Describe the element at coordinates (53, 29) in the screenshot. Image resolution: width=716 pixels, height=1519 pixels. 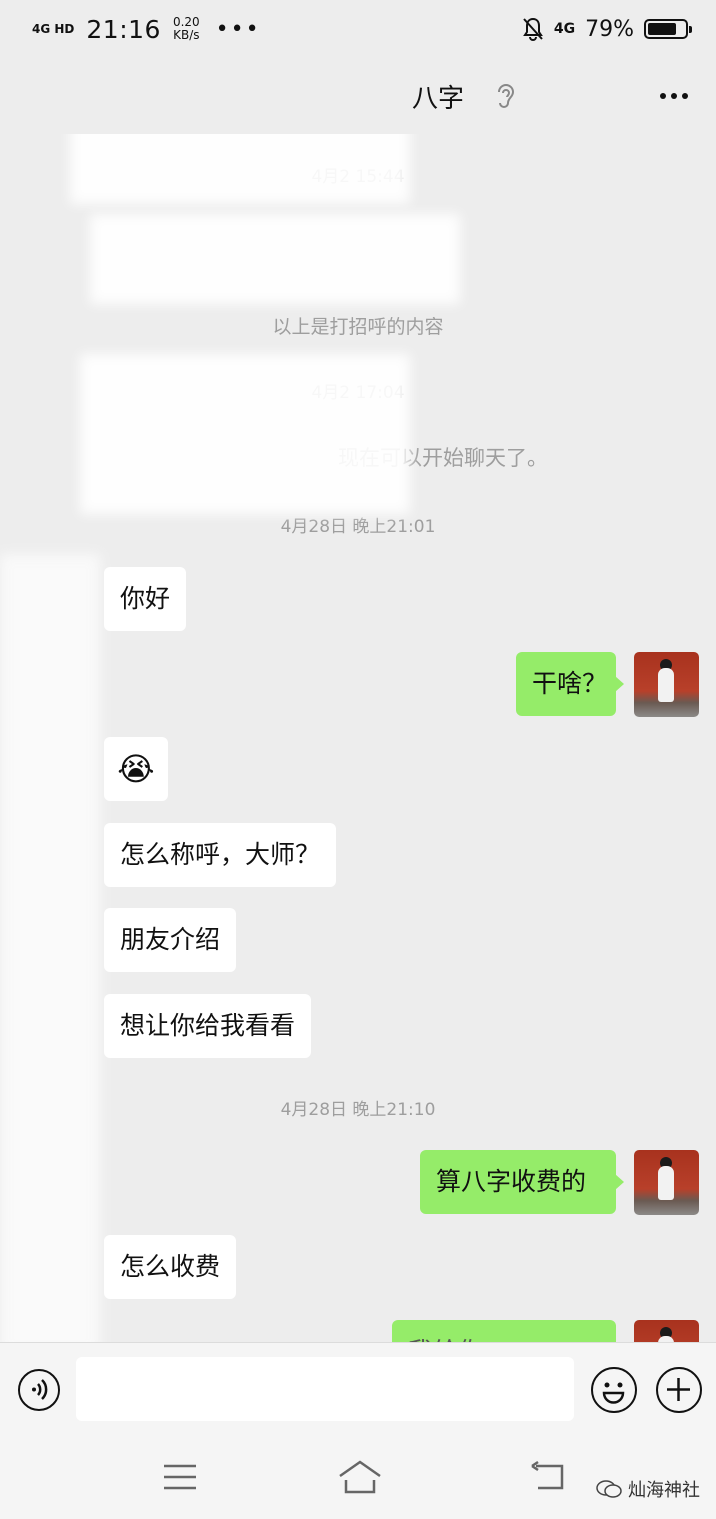
I see `network-indicator: 4G HD` at that location.